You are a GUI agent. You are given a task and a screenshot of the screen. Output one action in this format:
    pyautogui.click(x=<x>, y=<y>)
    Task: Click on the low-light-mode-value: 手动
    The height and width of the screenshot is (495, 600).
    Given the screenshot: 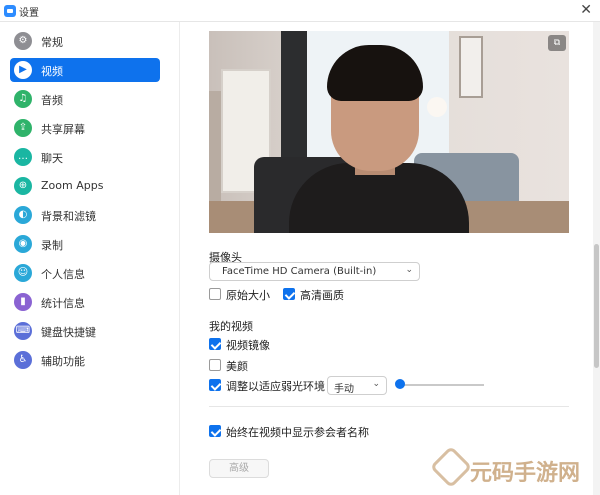 What is the action you would take?
    pyautogui.click(x=344, y=389)
    